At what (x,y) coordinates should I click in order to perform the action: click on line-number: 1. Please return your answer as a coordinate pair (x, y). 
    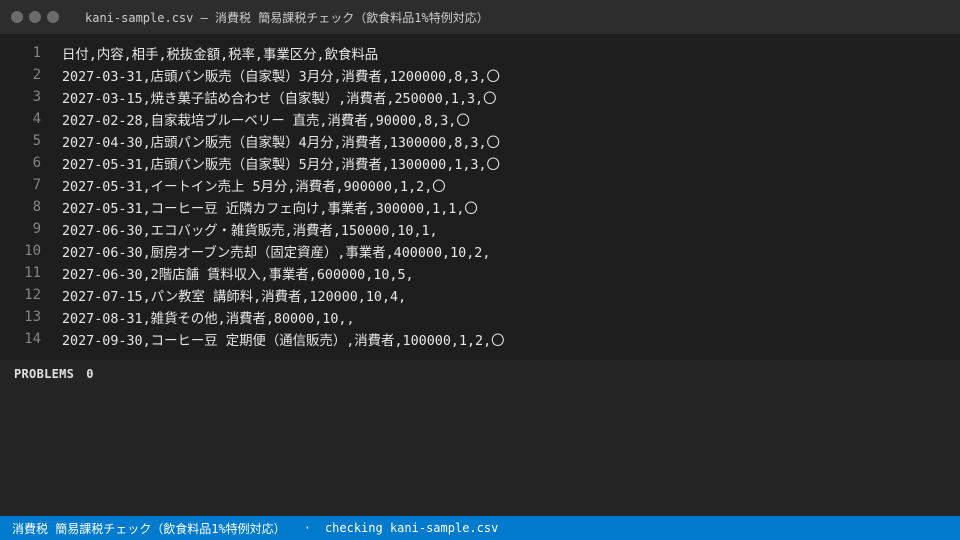
    Looking at the image, I should click on (36, 53).